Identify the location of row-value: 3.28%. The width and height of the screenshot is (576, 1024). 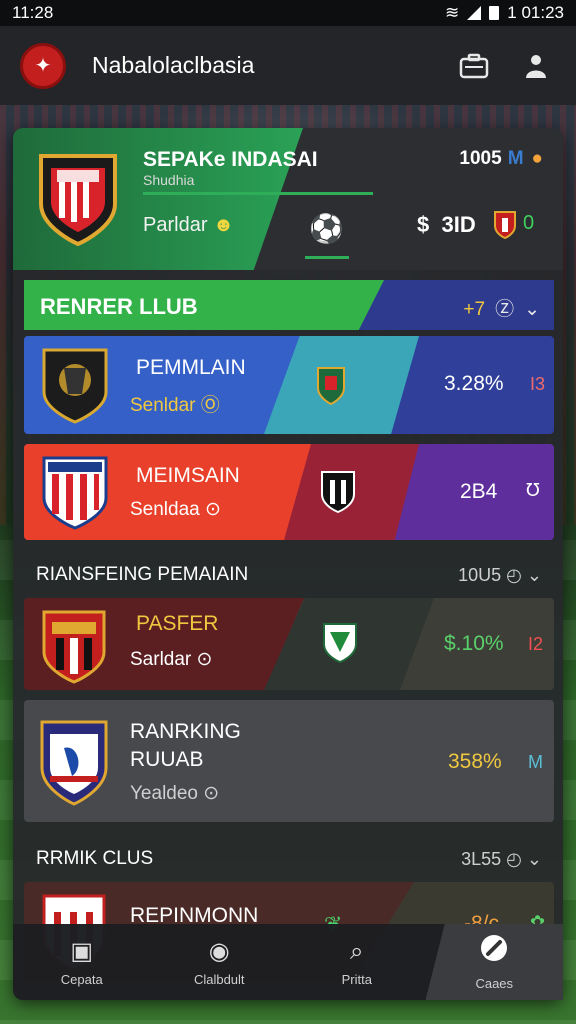
(474, 383).